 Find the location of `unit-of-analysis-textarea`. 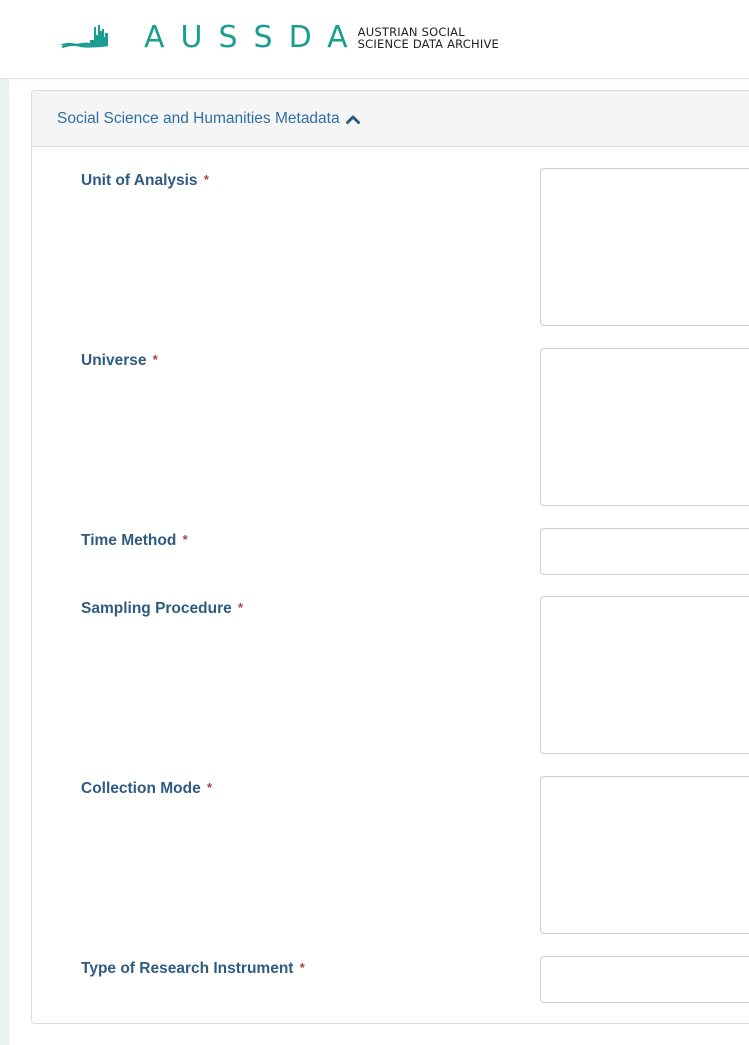

unit-of-analysis-textarea is located at coordinates (644, 247).